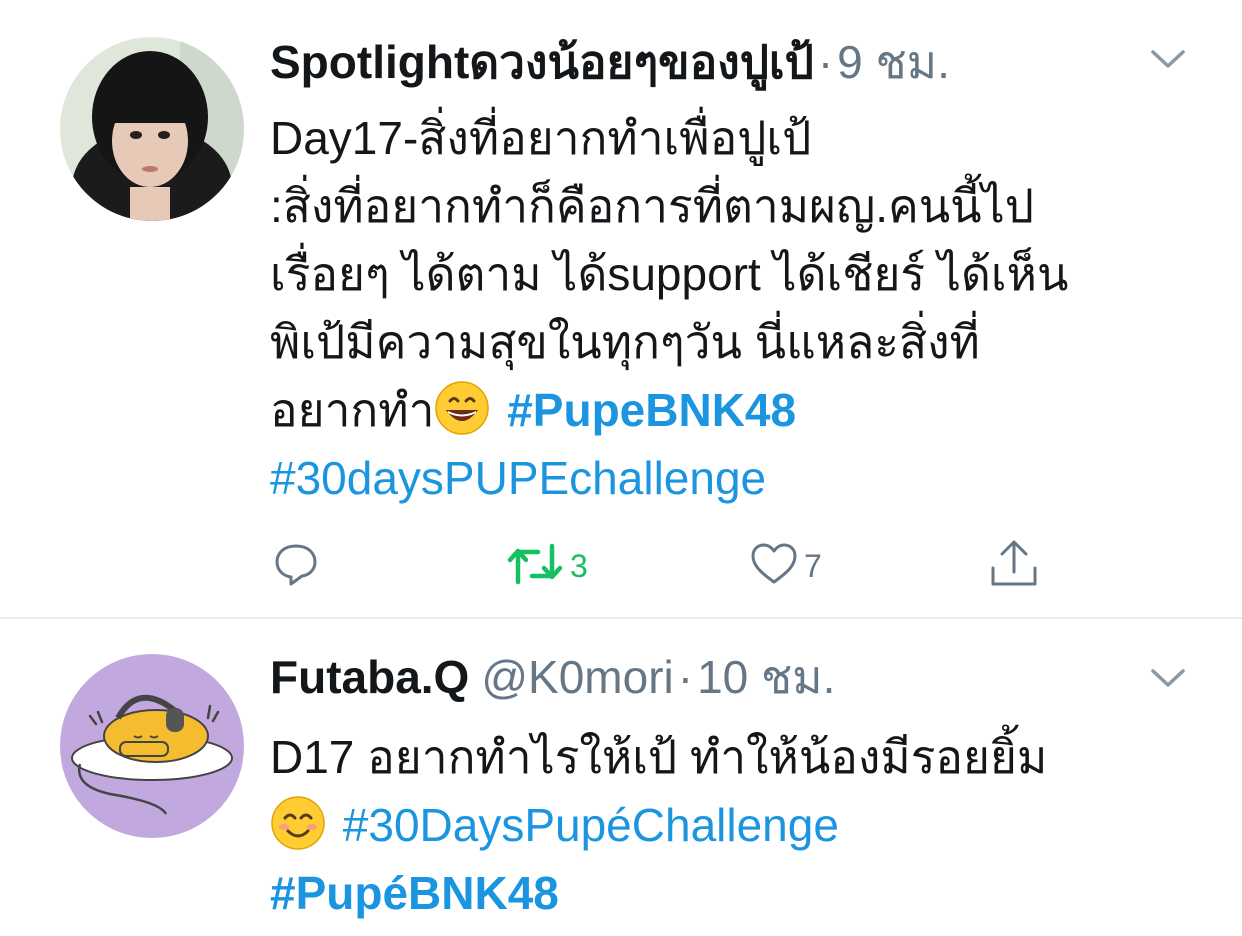  I want to click on like-button: 7, so click(786, 566).